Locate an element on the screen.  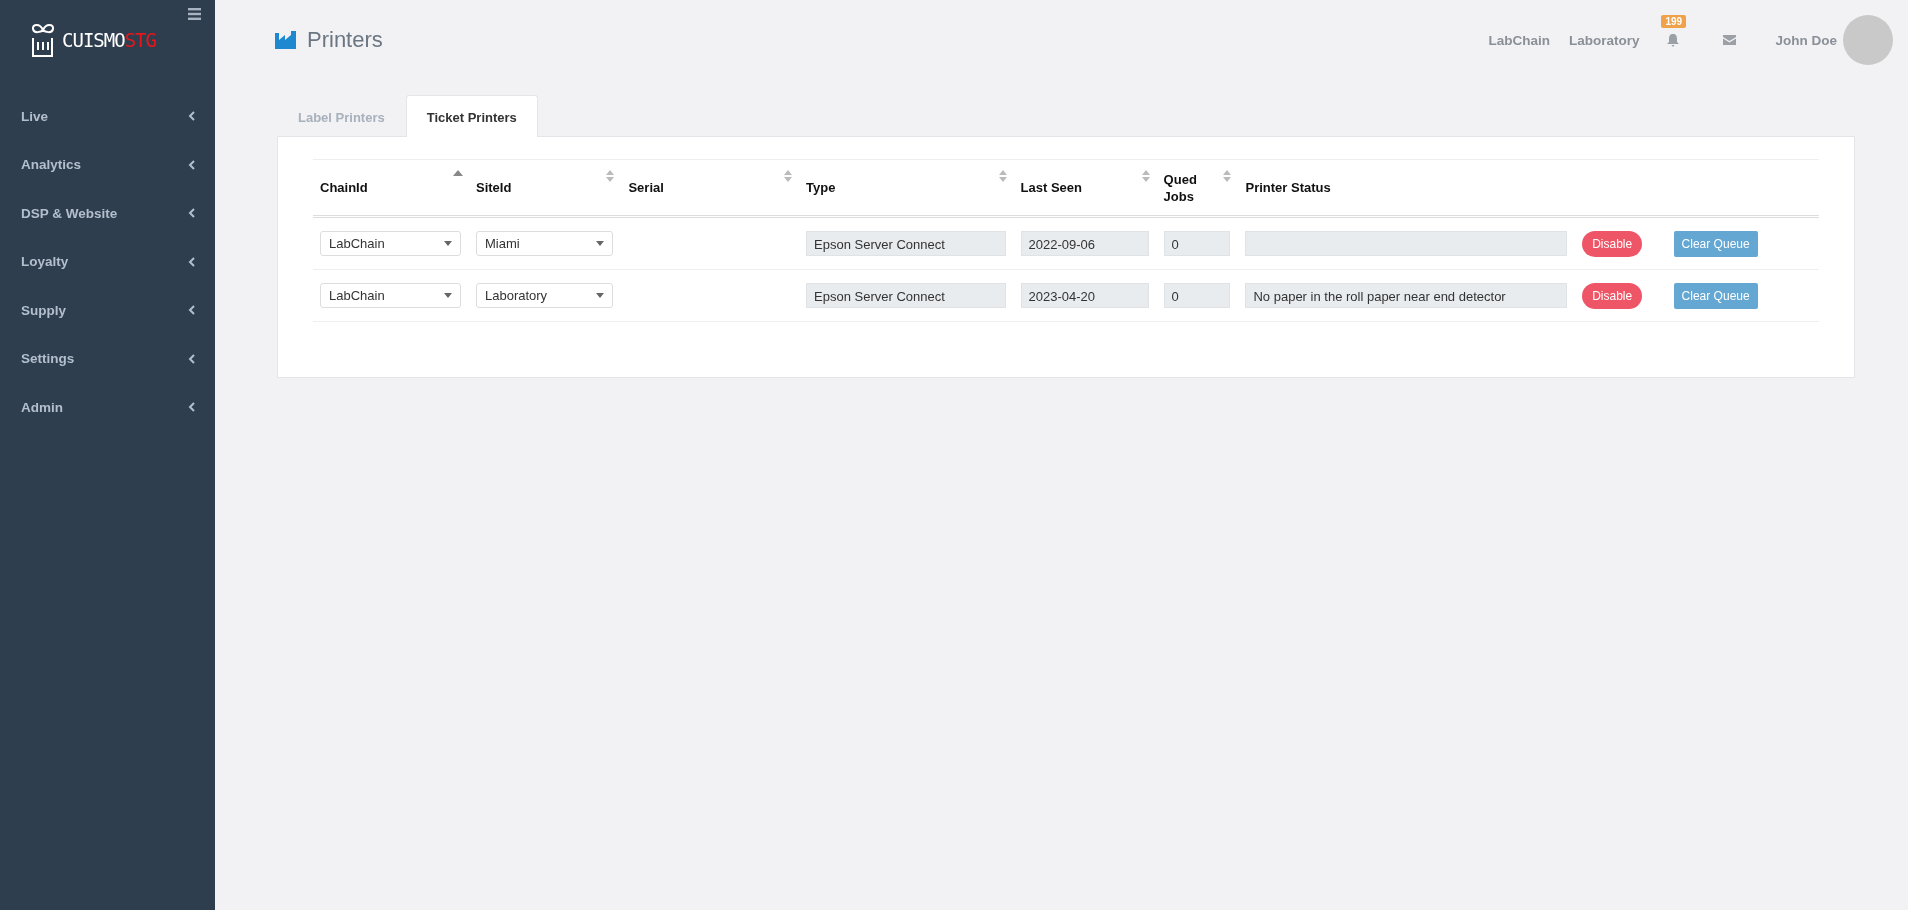
chef-hat-icon is located at coordinates (43, 40).